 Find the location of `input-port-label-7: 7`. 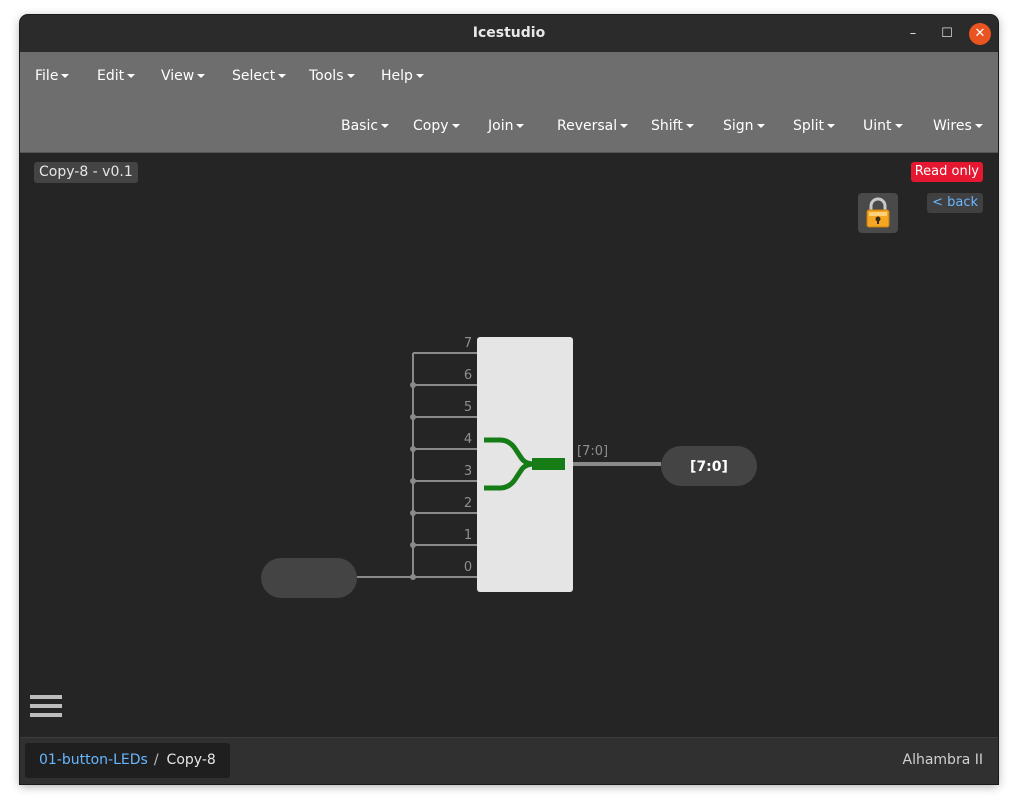

input-port-label-7: 7 is located at coordinates (468, 343).